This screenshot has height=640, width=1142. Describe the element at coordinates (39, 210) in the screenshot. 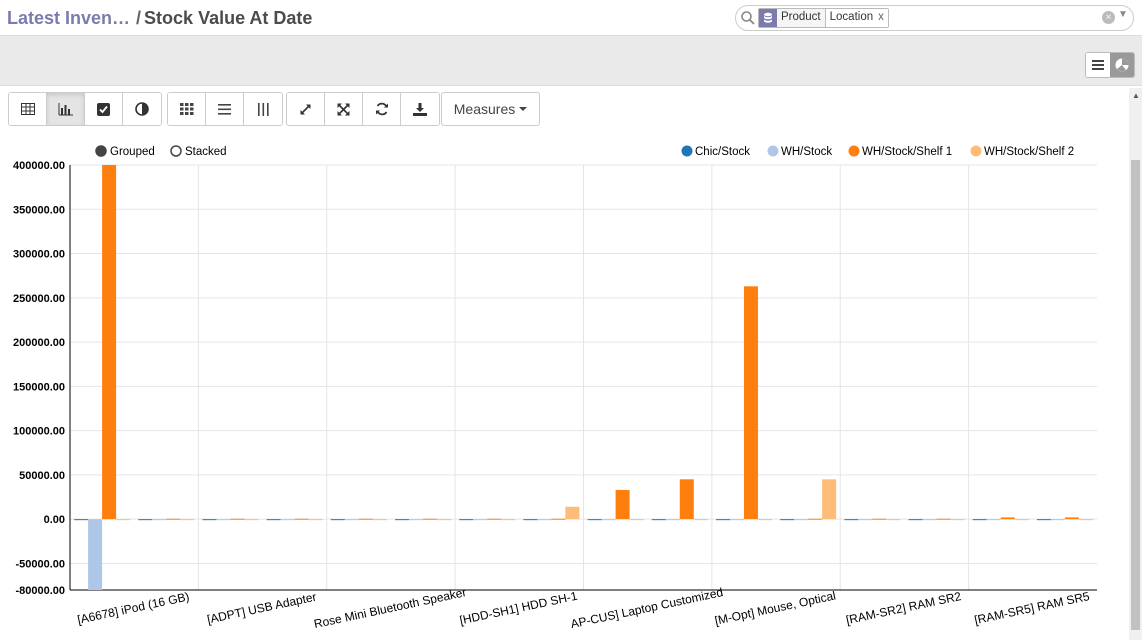

I see `y-tick-label: 350000.00` at that location.